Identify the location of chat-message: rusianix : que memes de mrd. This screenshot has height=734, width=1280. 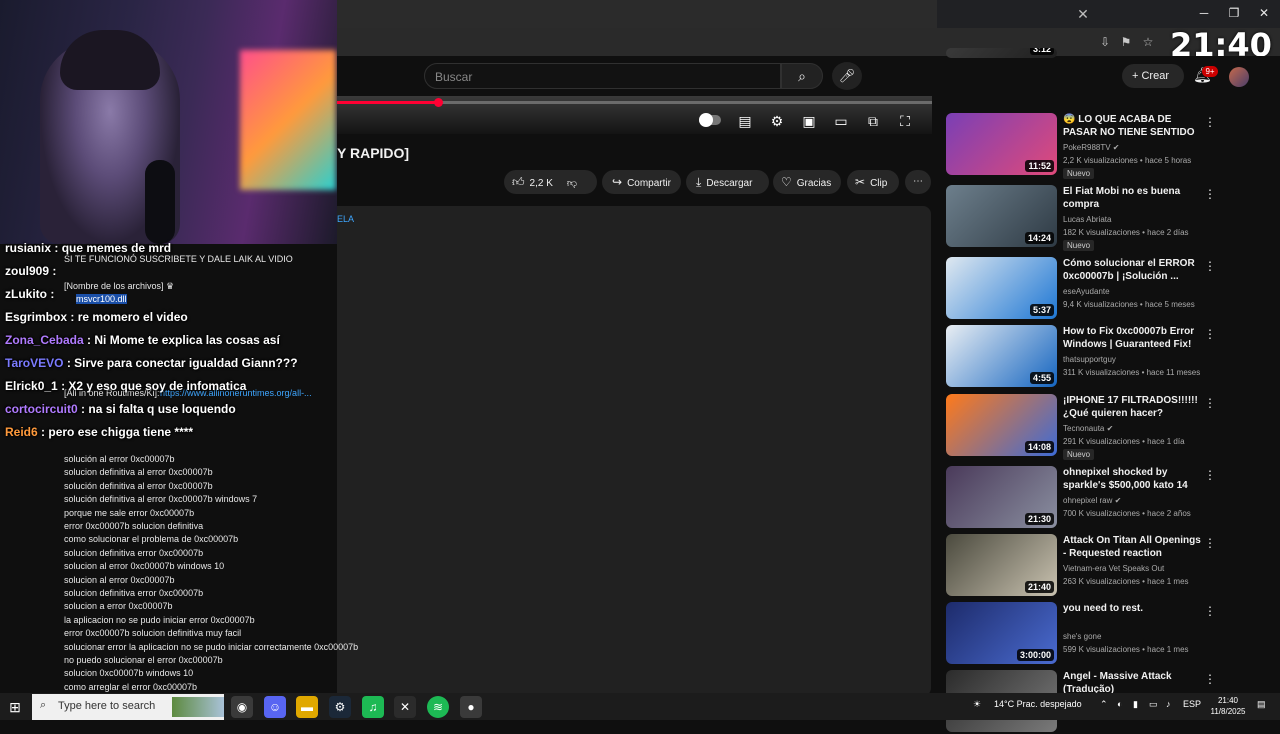
(88, 248).